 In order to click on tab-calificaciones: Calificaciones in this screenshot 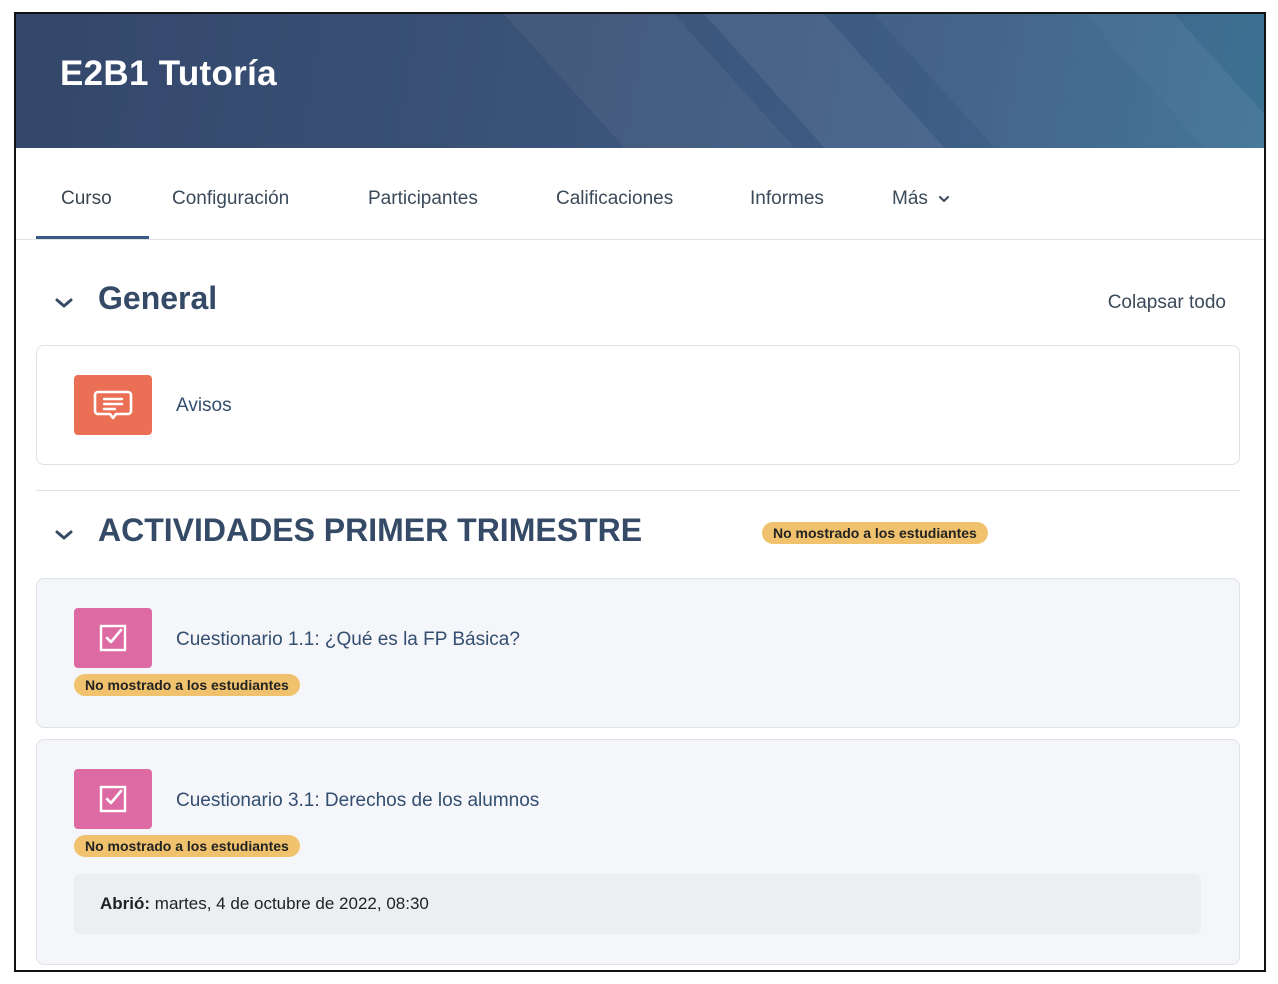, I will do `click(614, 199)`.